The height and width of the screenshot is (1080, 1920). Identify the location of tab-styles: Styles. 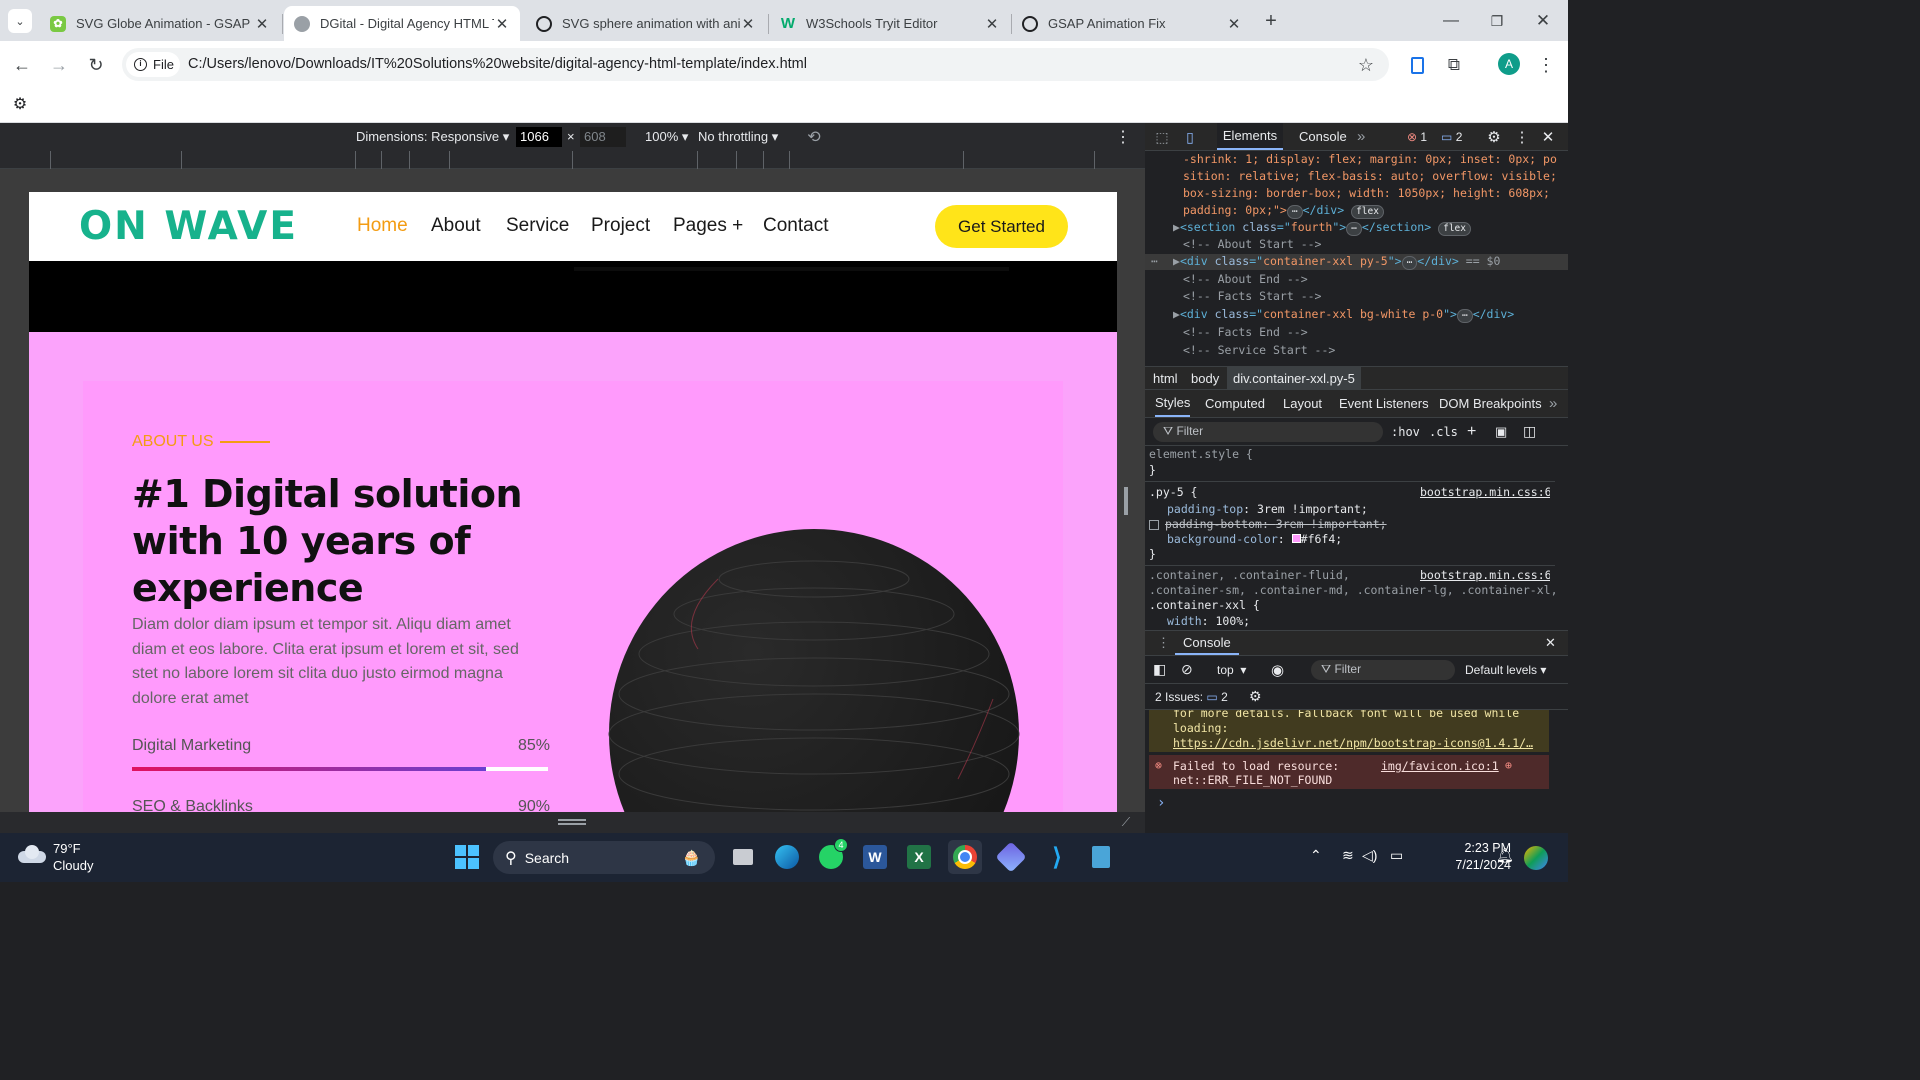
(1173, 403).